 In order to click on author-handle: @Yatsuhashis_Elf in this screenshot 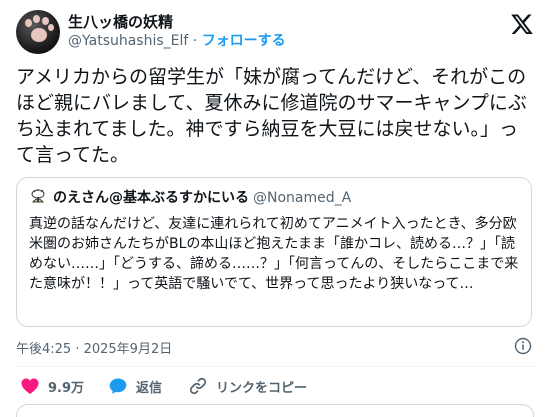, I will do `click(128, 41)`.